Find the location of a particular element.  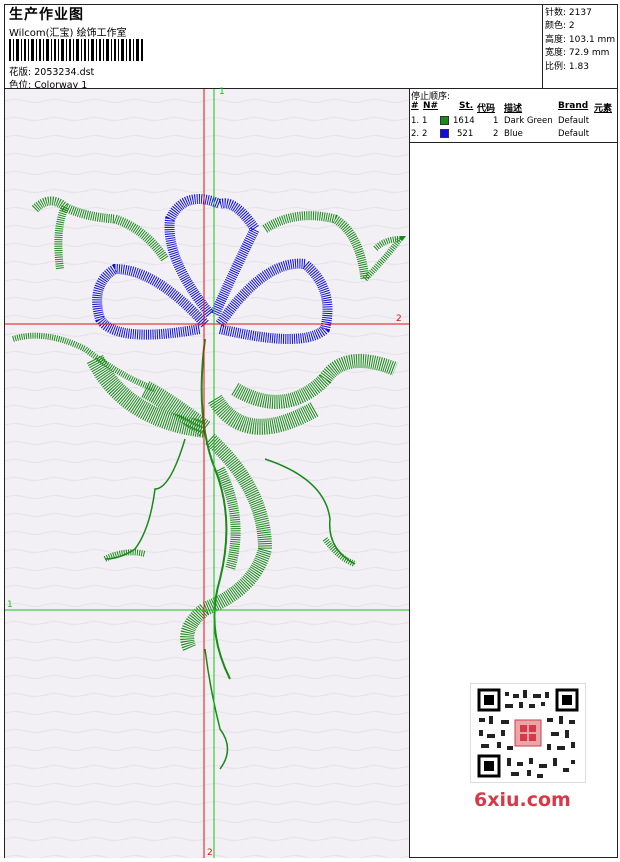

axis-label-h2: 2 is located at coordinates (399, 319).